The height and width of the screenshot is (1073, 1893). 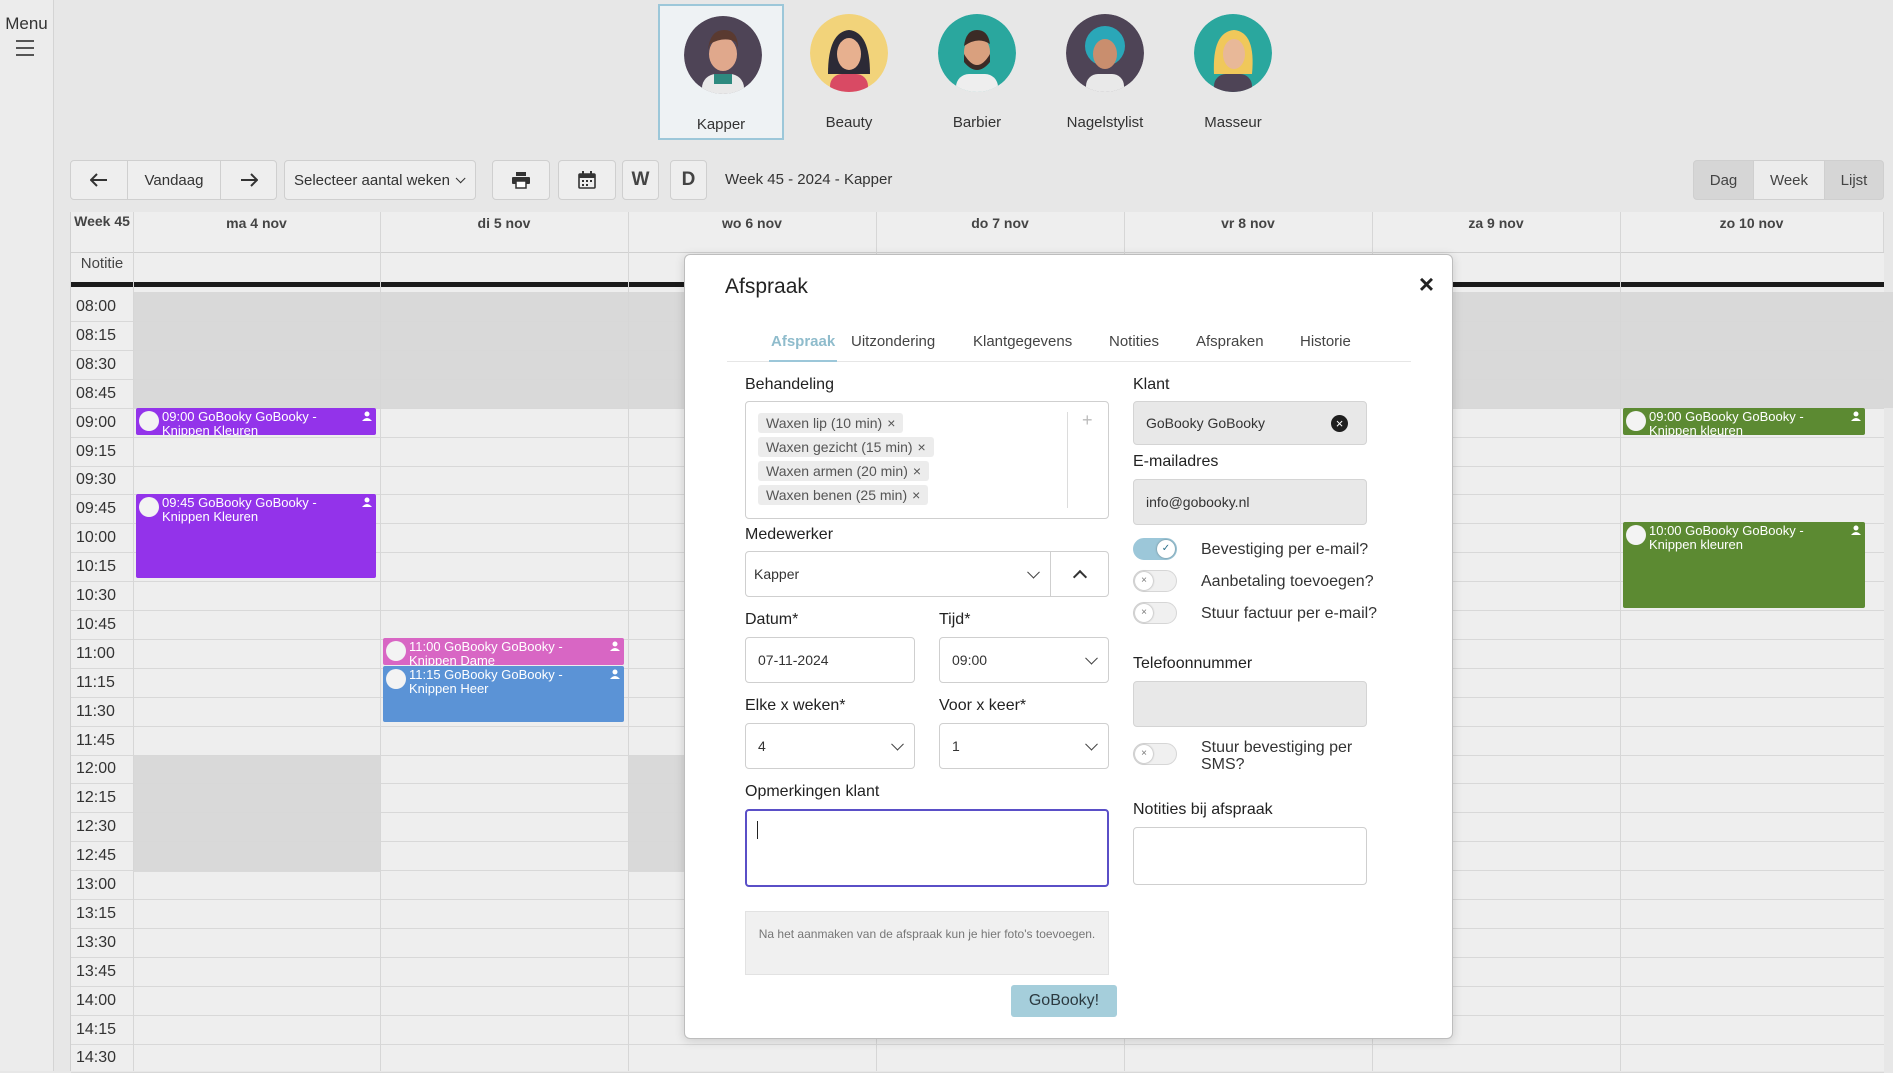 I want to click on appointment-mon-0900: 09:00 GoBooky GoBooky - Knippen Kleuren, so click(x=256, y=421).